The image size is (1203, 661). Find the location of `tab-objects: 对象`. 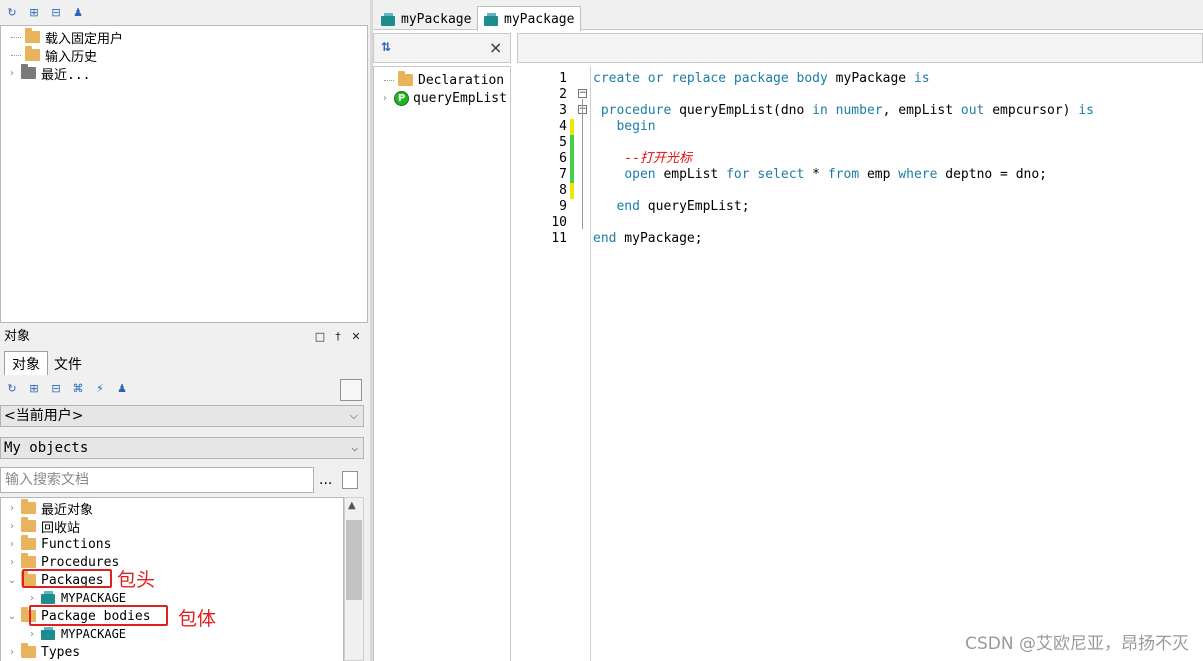

tab-objects: 对象 is located at coordinates (26, 363).